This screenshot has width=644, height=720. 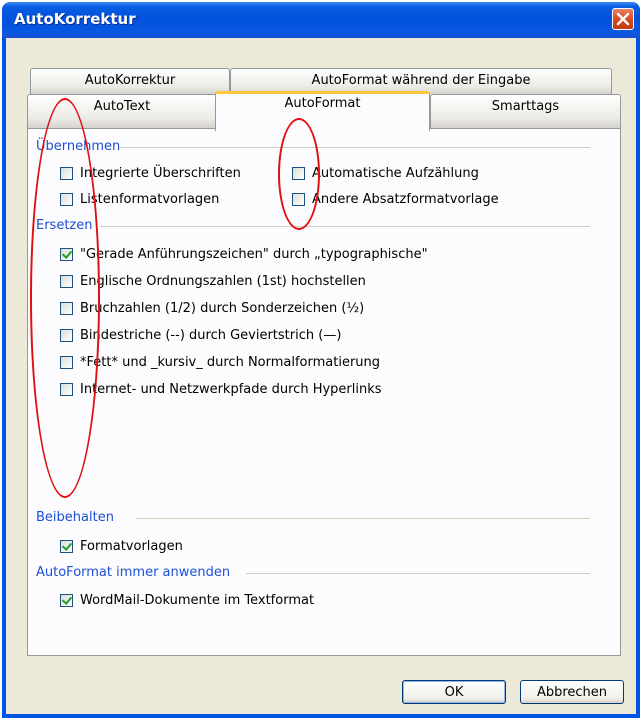 I want to click on tab-autokorrektur: AutoKorrektur, so click(x=130, y=81).